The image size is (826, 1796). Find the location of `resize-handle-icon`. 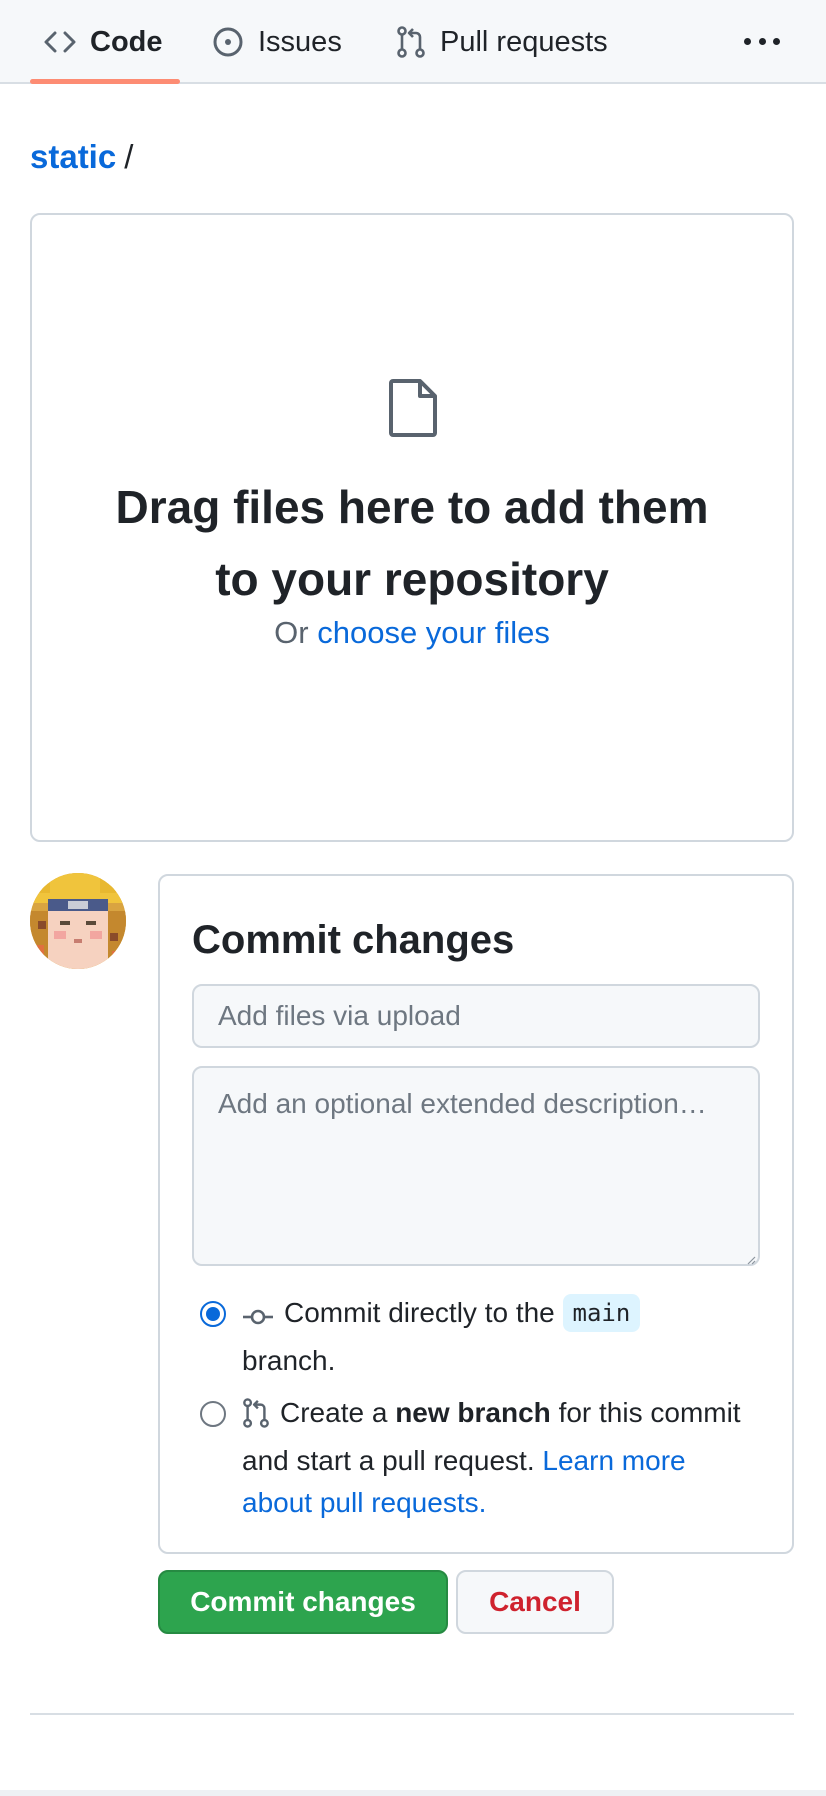

resize-handle-icon is located at coordinates (751, 1258).